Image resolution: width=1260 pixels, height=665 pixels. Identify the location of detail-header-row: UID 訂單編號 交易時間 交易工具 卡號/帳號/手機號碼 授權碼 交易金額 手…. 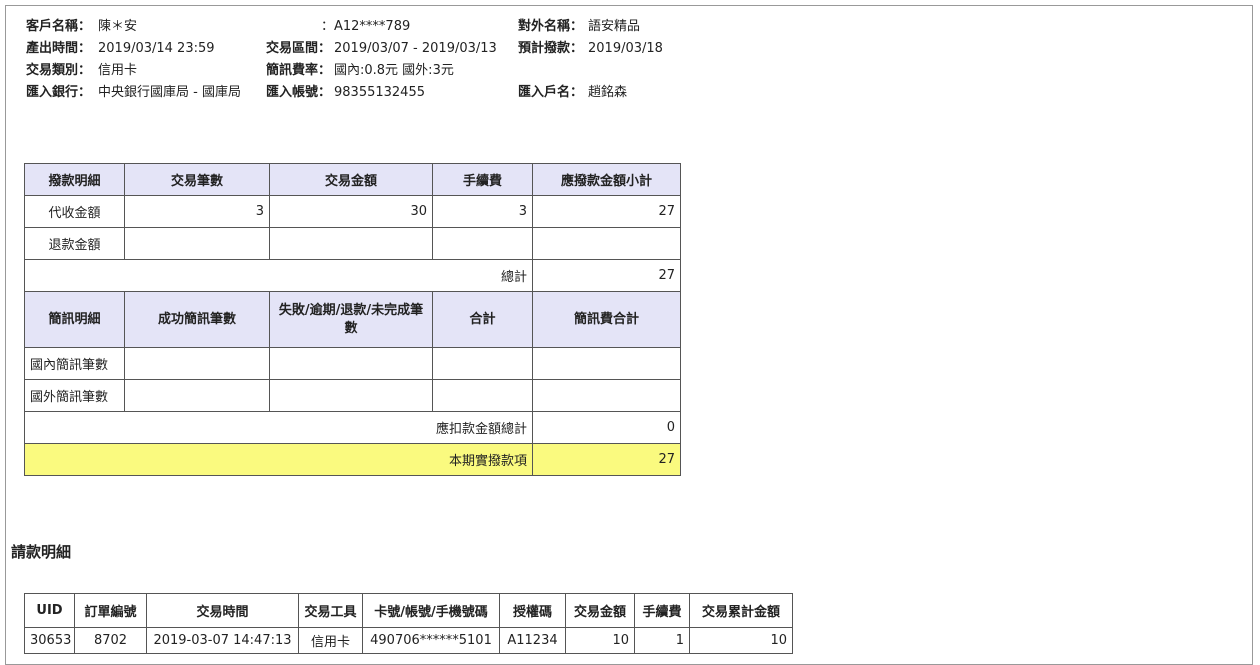
(408, 610).